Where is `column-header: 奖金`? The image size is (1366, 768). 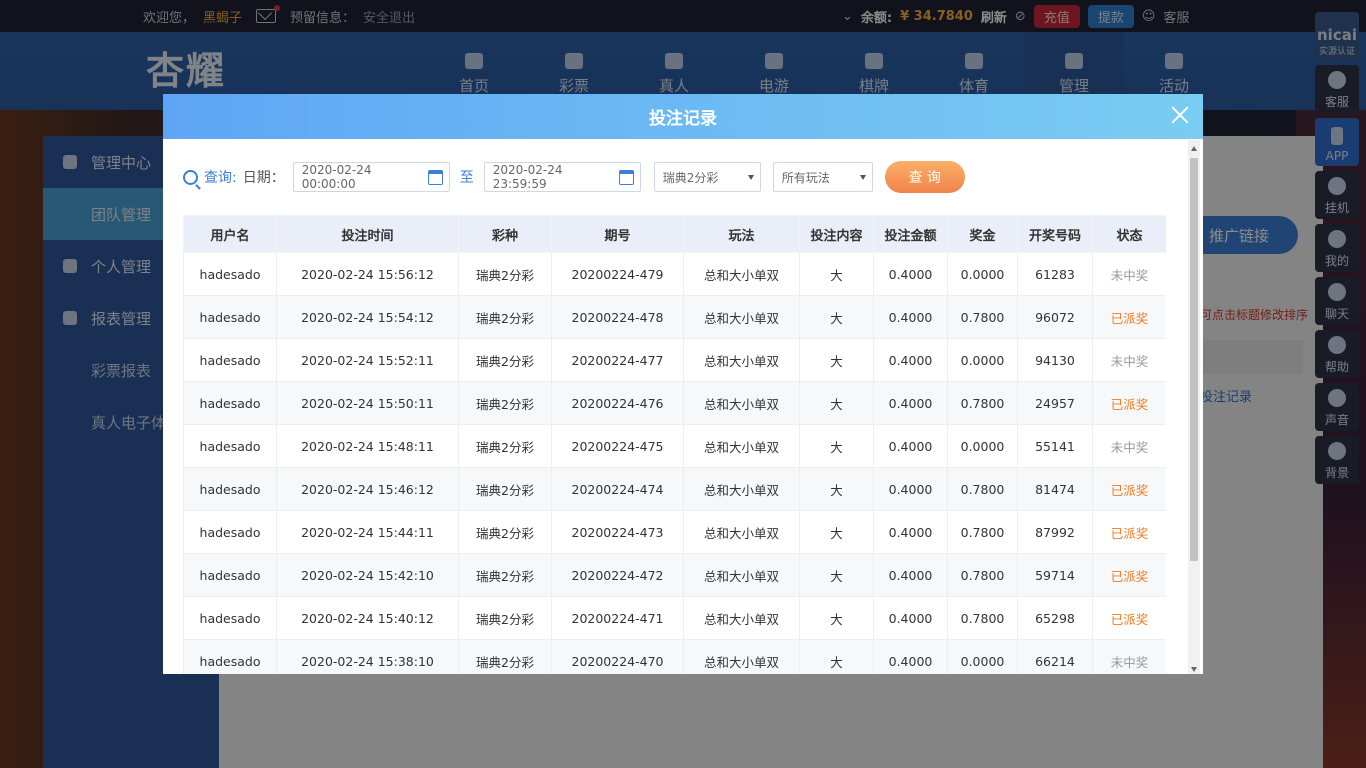 column-header: 奖金 is located at coordinates (982, 234).